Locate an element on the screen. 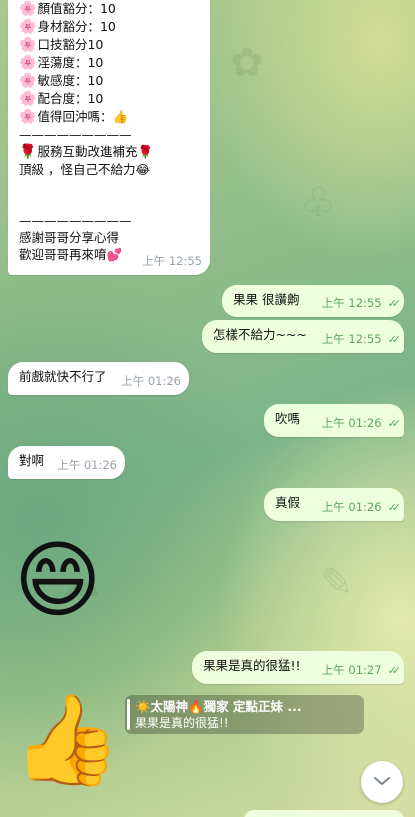 This screenshot has width=415, height=817. rose-icon: 🌹 is located at coordinates (28, 152).